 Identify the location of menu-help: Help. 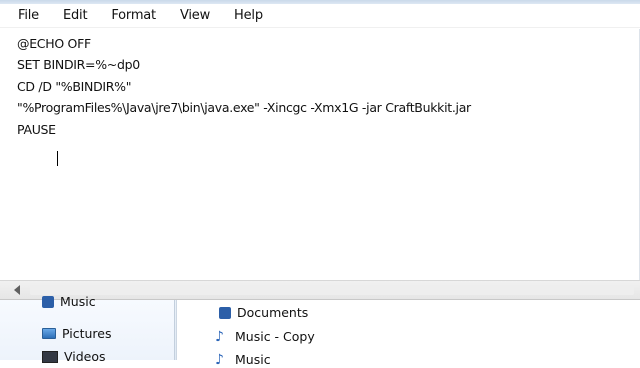
(248, 16).